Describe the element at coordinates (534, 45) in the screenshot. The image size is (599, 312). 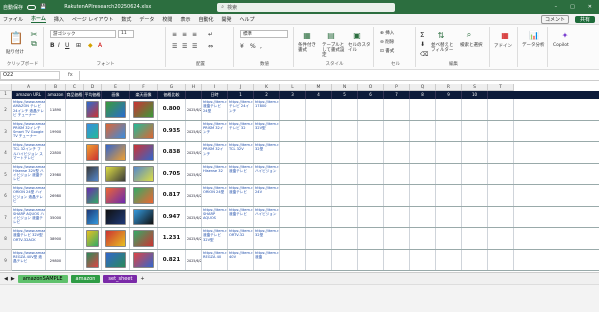
I see `data-analysis-button: データ分析` at that location.